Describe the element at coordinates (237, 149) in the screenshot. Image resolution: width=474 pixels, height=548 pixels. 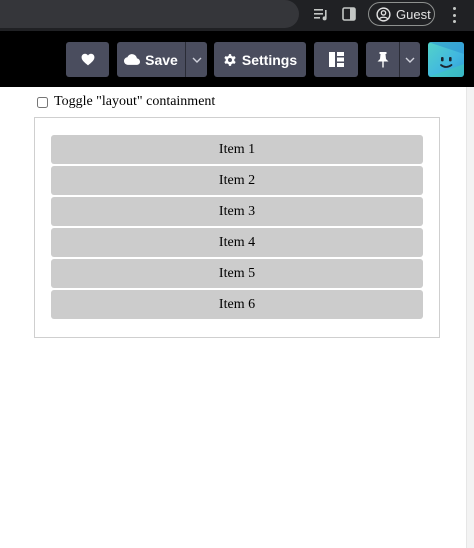
I see `list-item: Item 1` at that location.